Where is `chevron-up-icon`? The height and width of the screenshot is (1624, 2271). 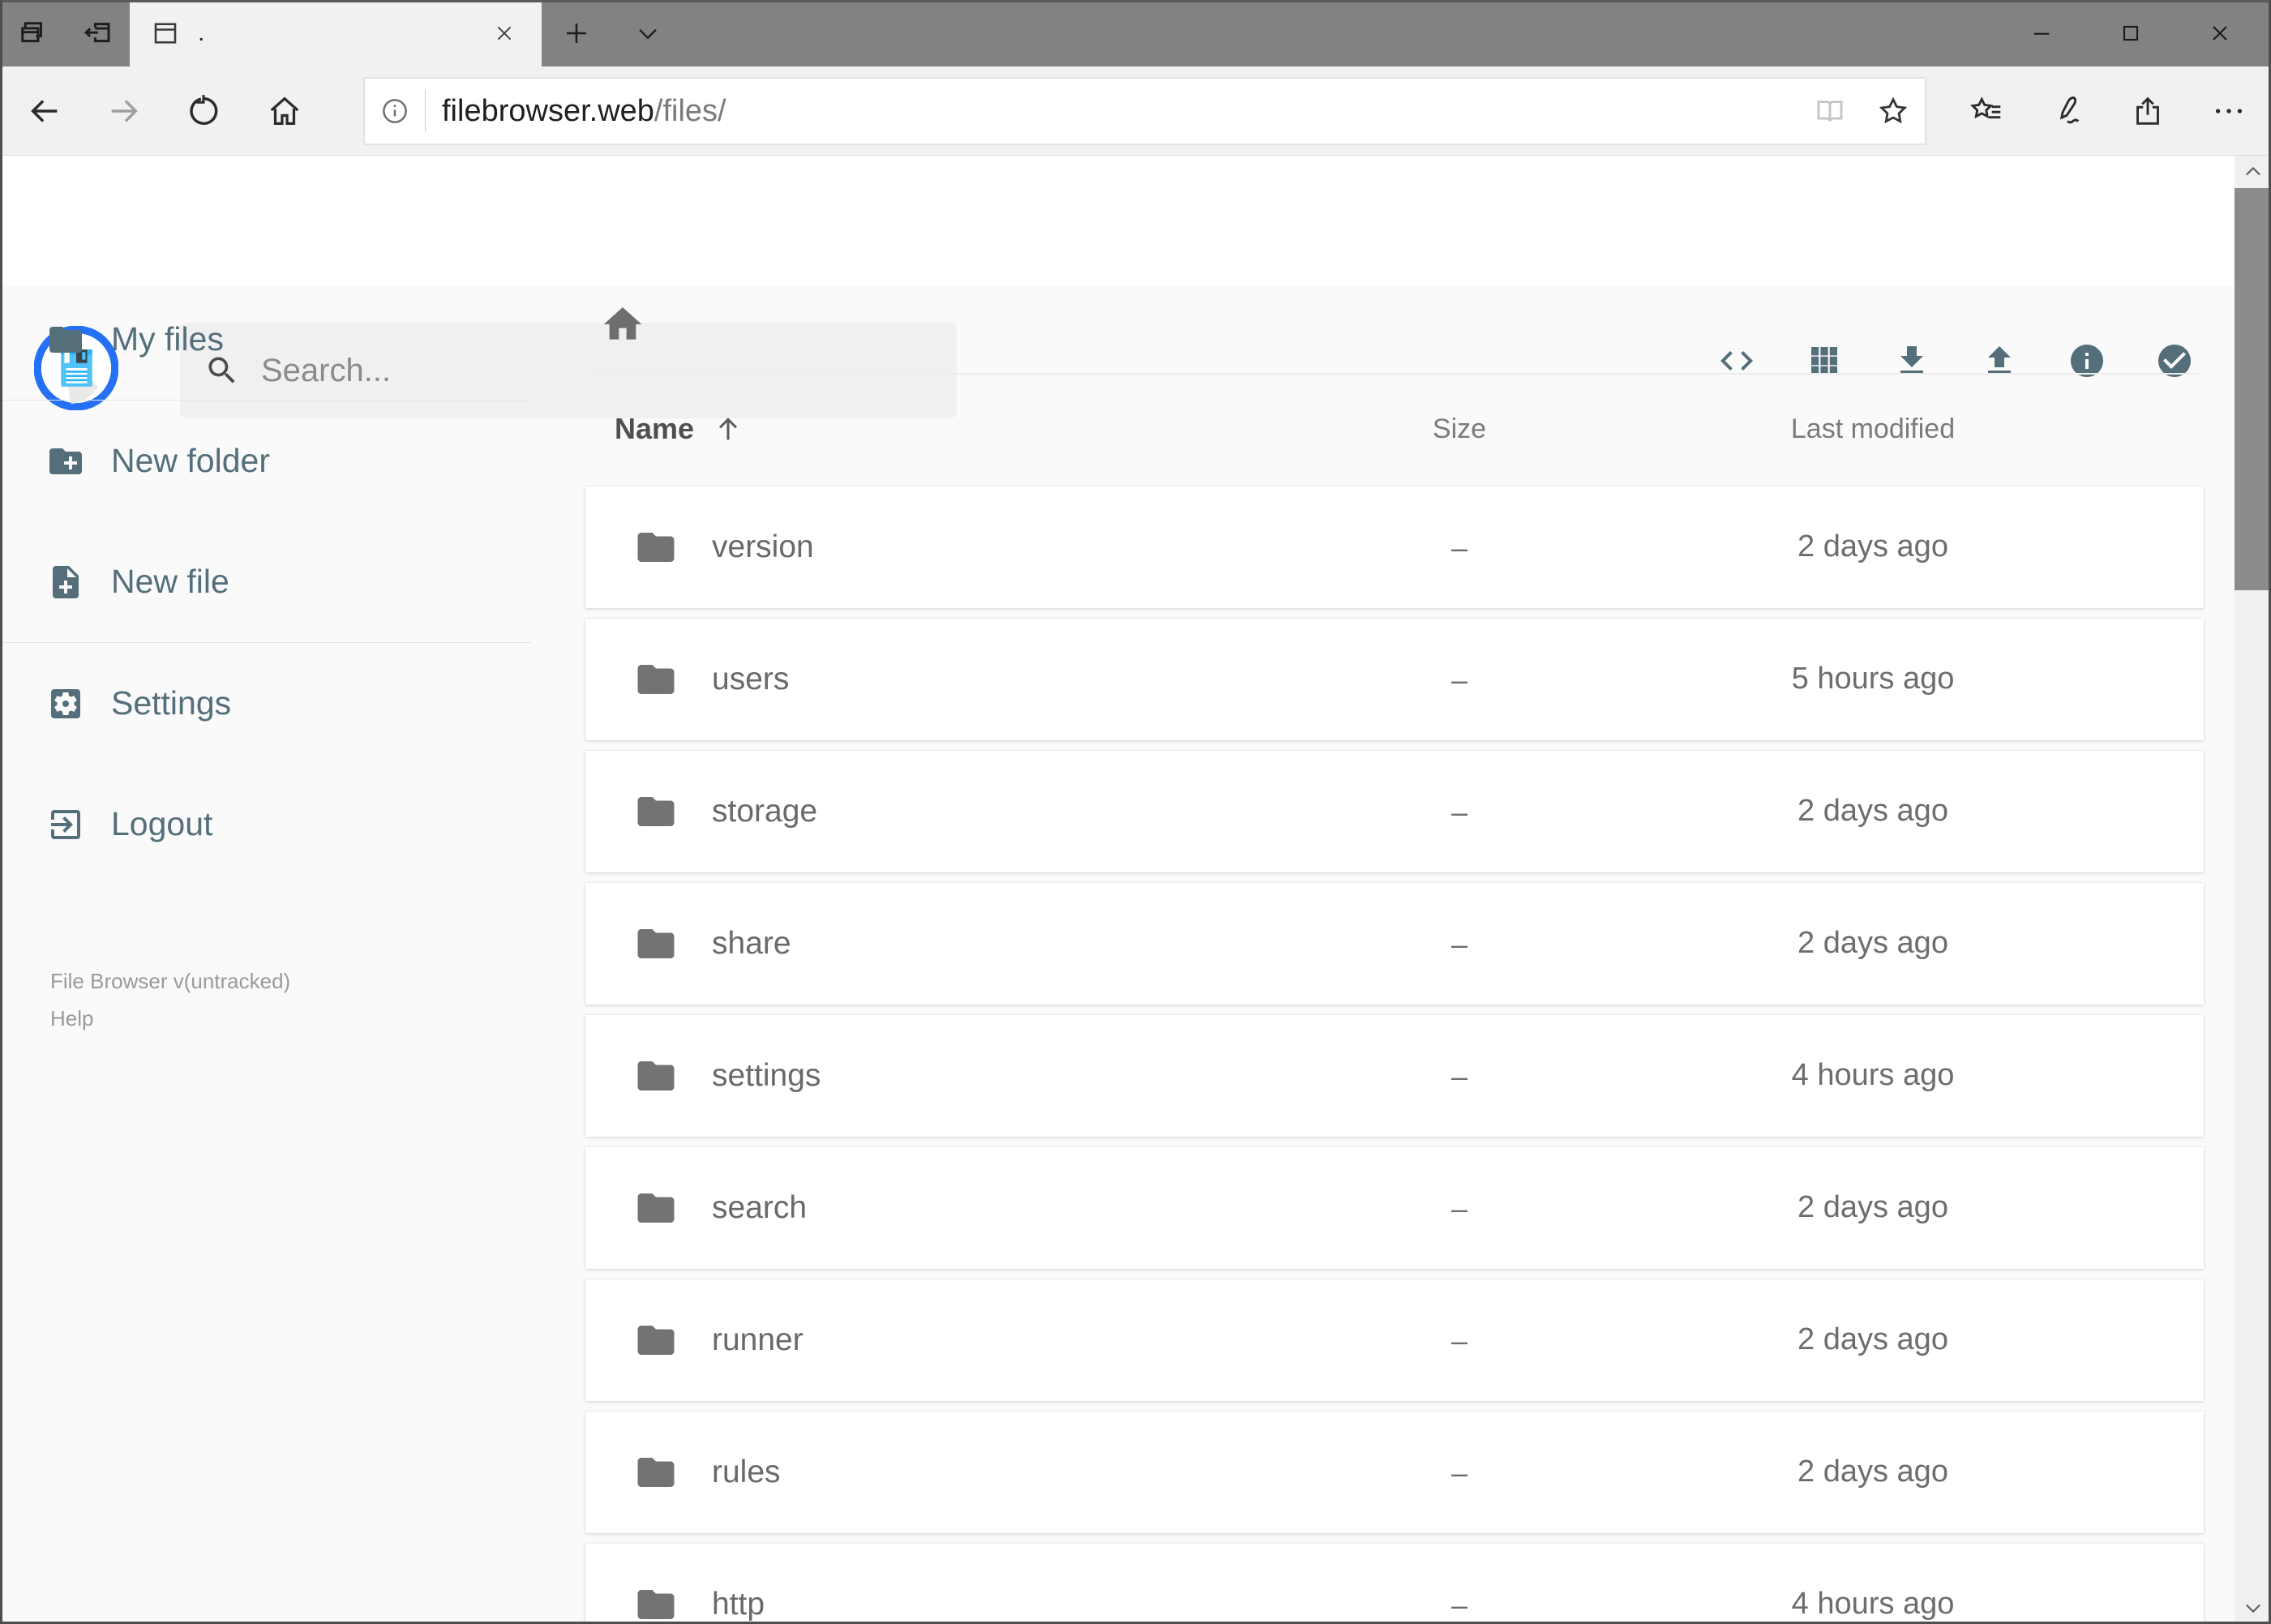 chevron-up-icon is located at coordinates (2253, 171).